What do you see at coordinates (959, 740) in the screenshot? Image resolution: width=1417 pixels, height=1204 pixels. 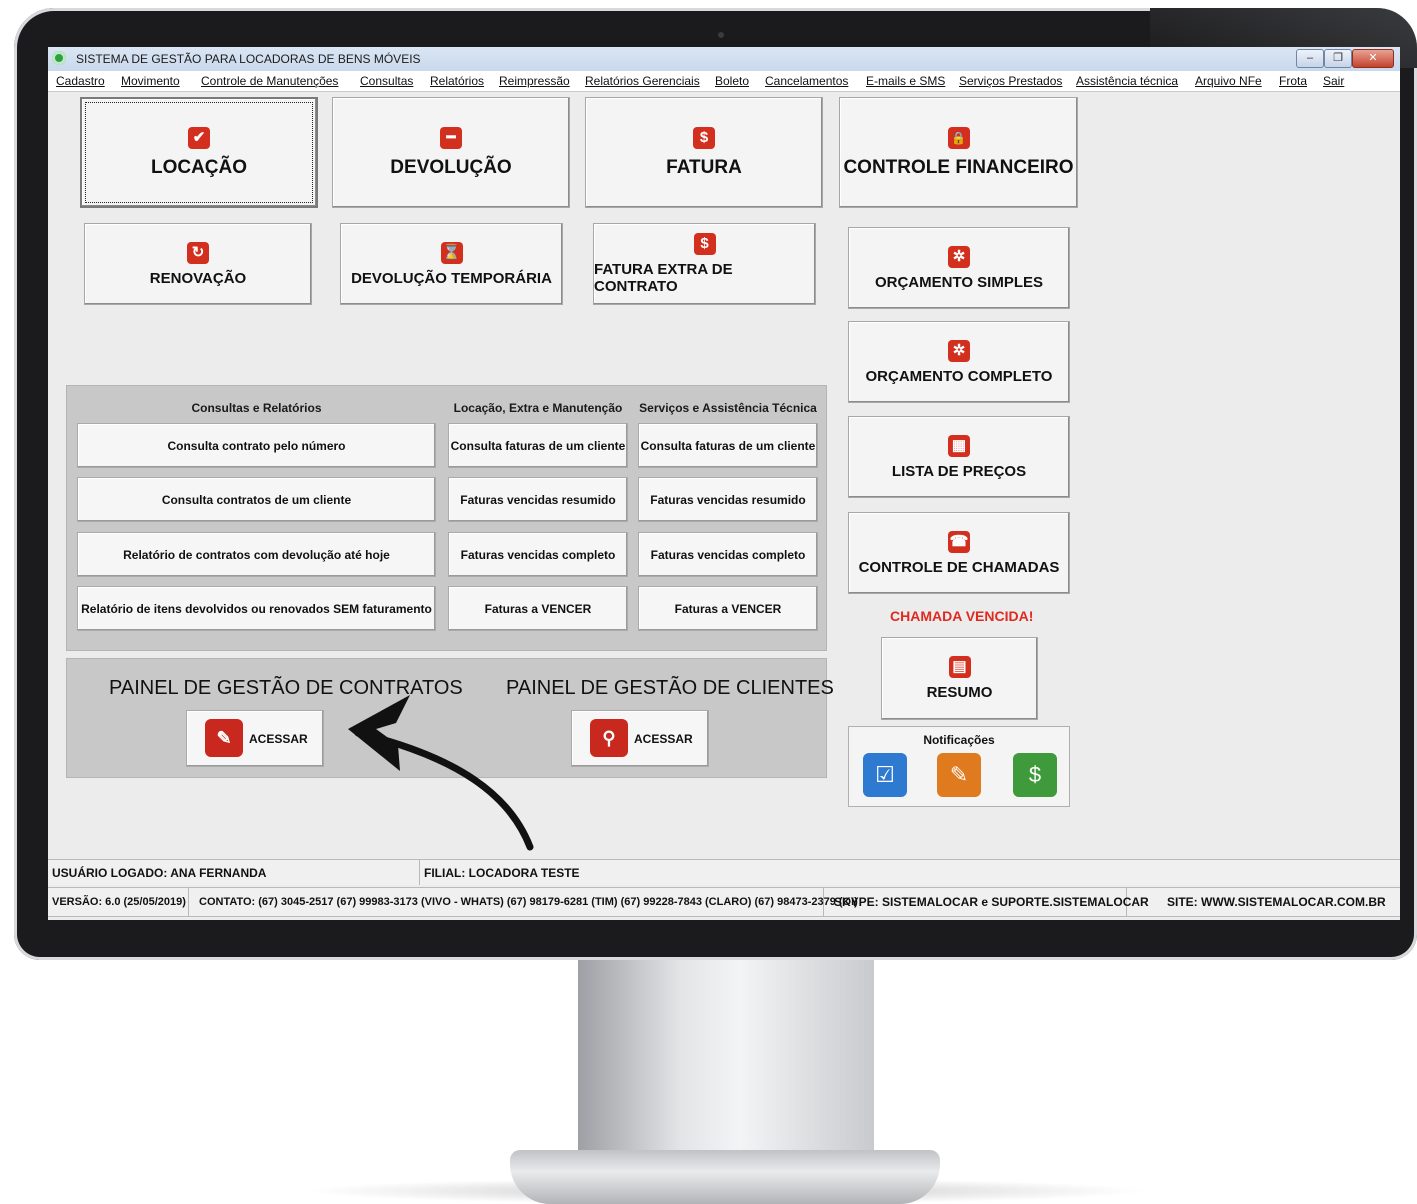 I see `notifications-title: Notificações` at bounding box center [959, 740].